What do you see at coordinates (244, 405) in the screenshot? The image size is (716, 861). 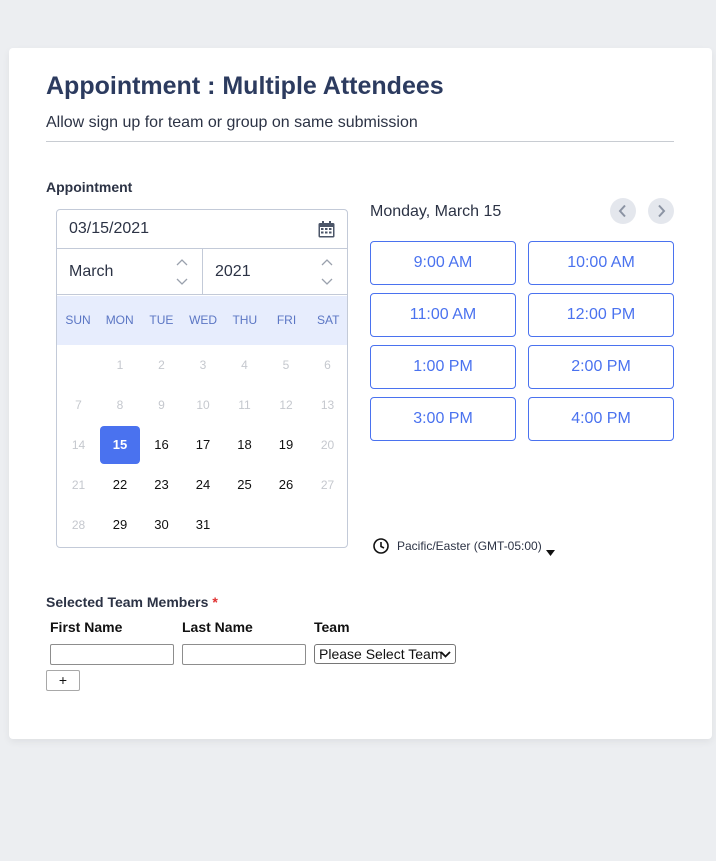 I see `calendar-day: 11` at bounding box center [244, 405].